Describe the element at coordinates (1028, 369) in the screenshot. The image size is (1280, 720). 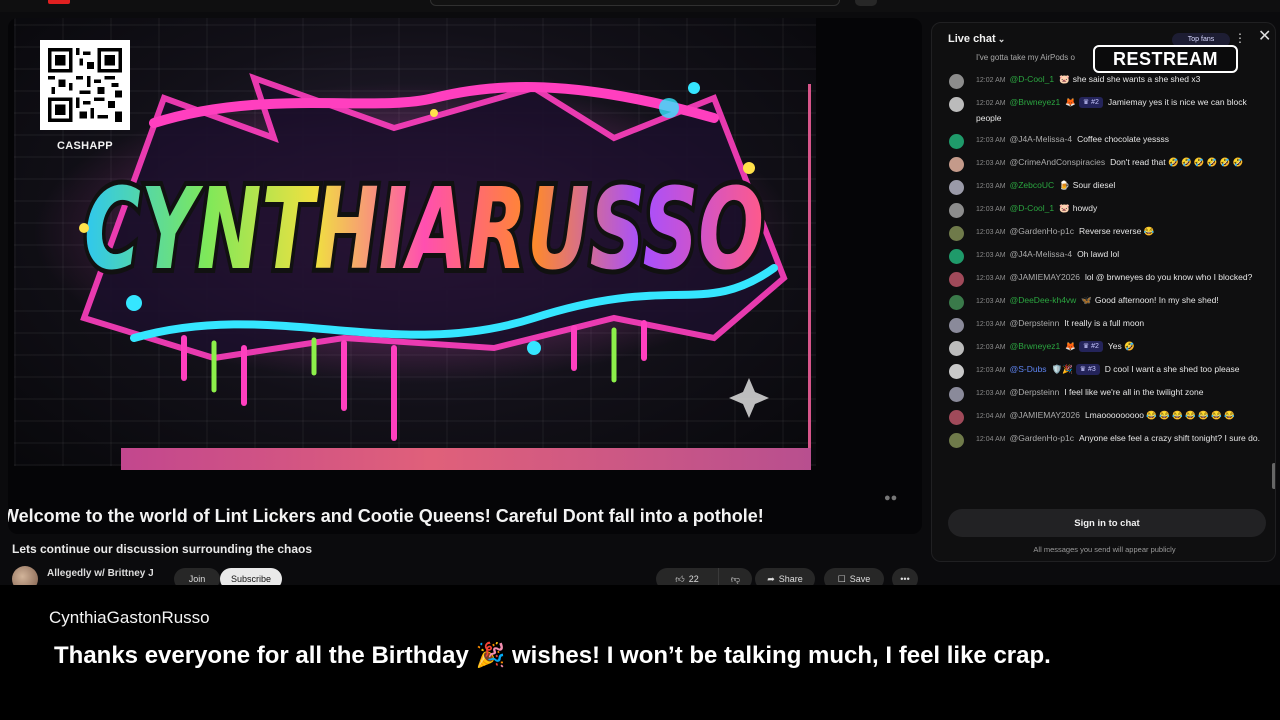
I see `chat-author: @S-Dubs` at that location.